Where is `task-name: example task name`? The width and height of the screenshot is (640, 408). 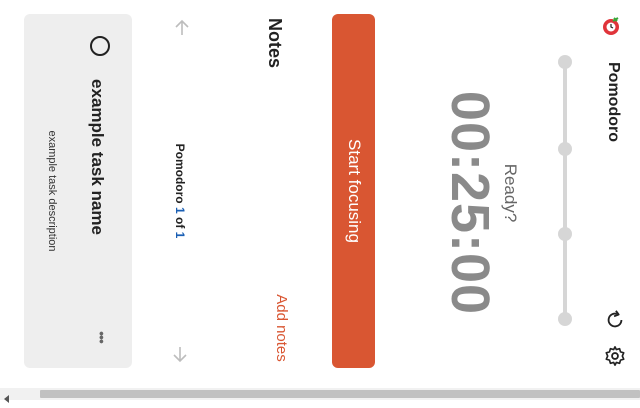 task-name: example task name is located at coordinates (97, 157).